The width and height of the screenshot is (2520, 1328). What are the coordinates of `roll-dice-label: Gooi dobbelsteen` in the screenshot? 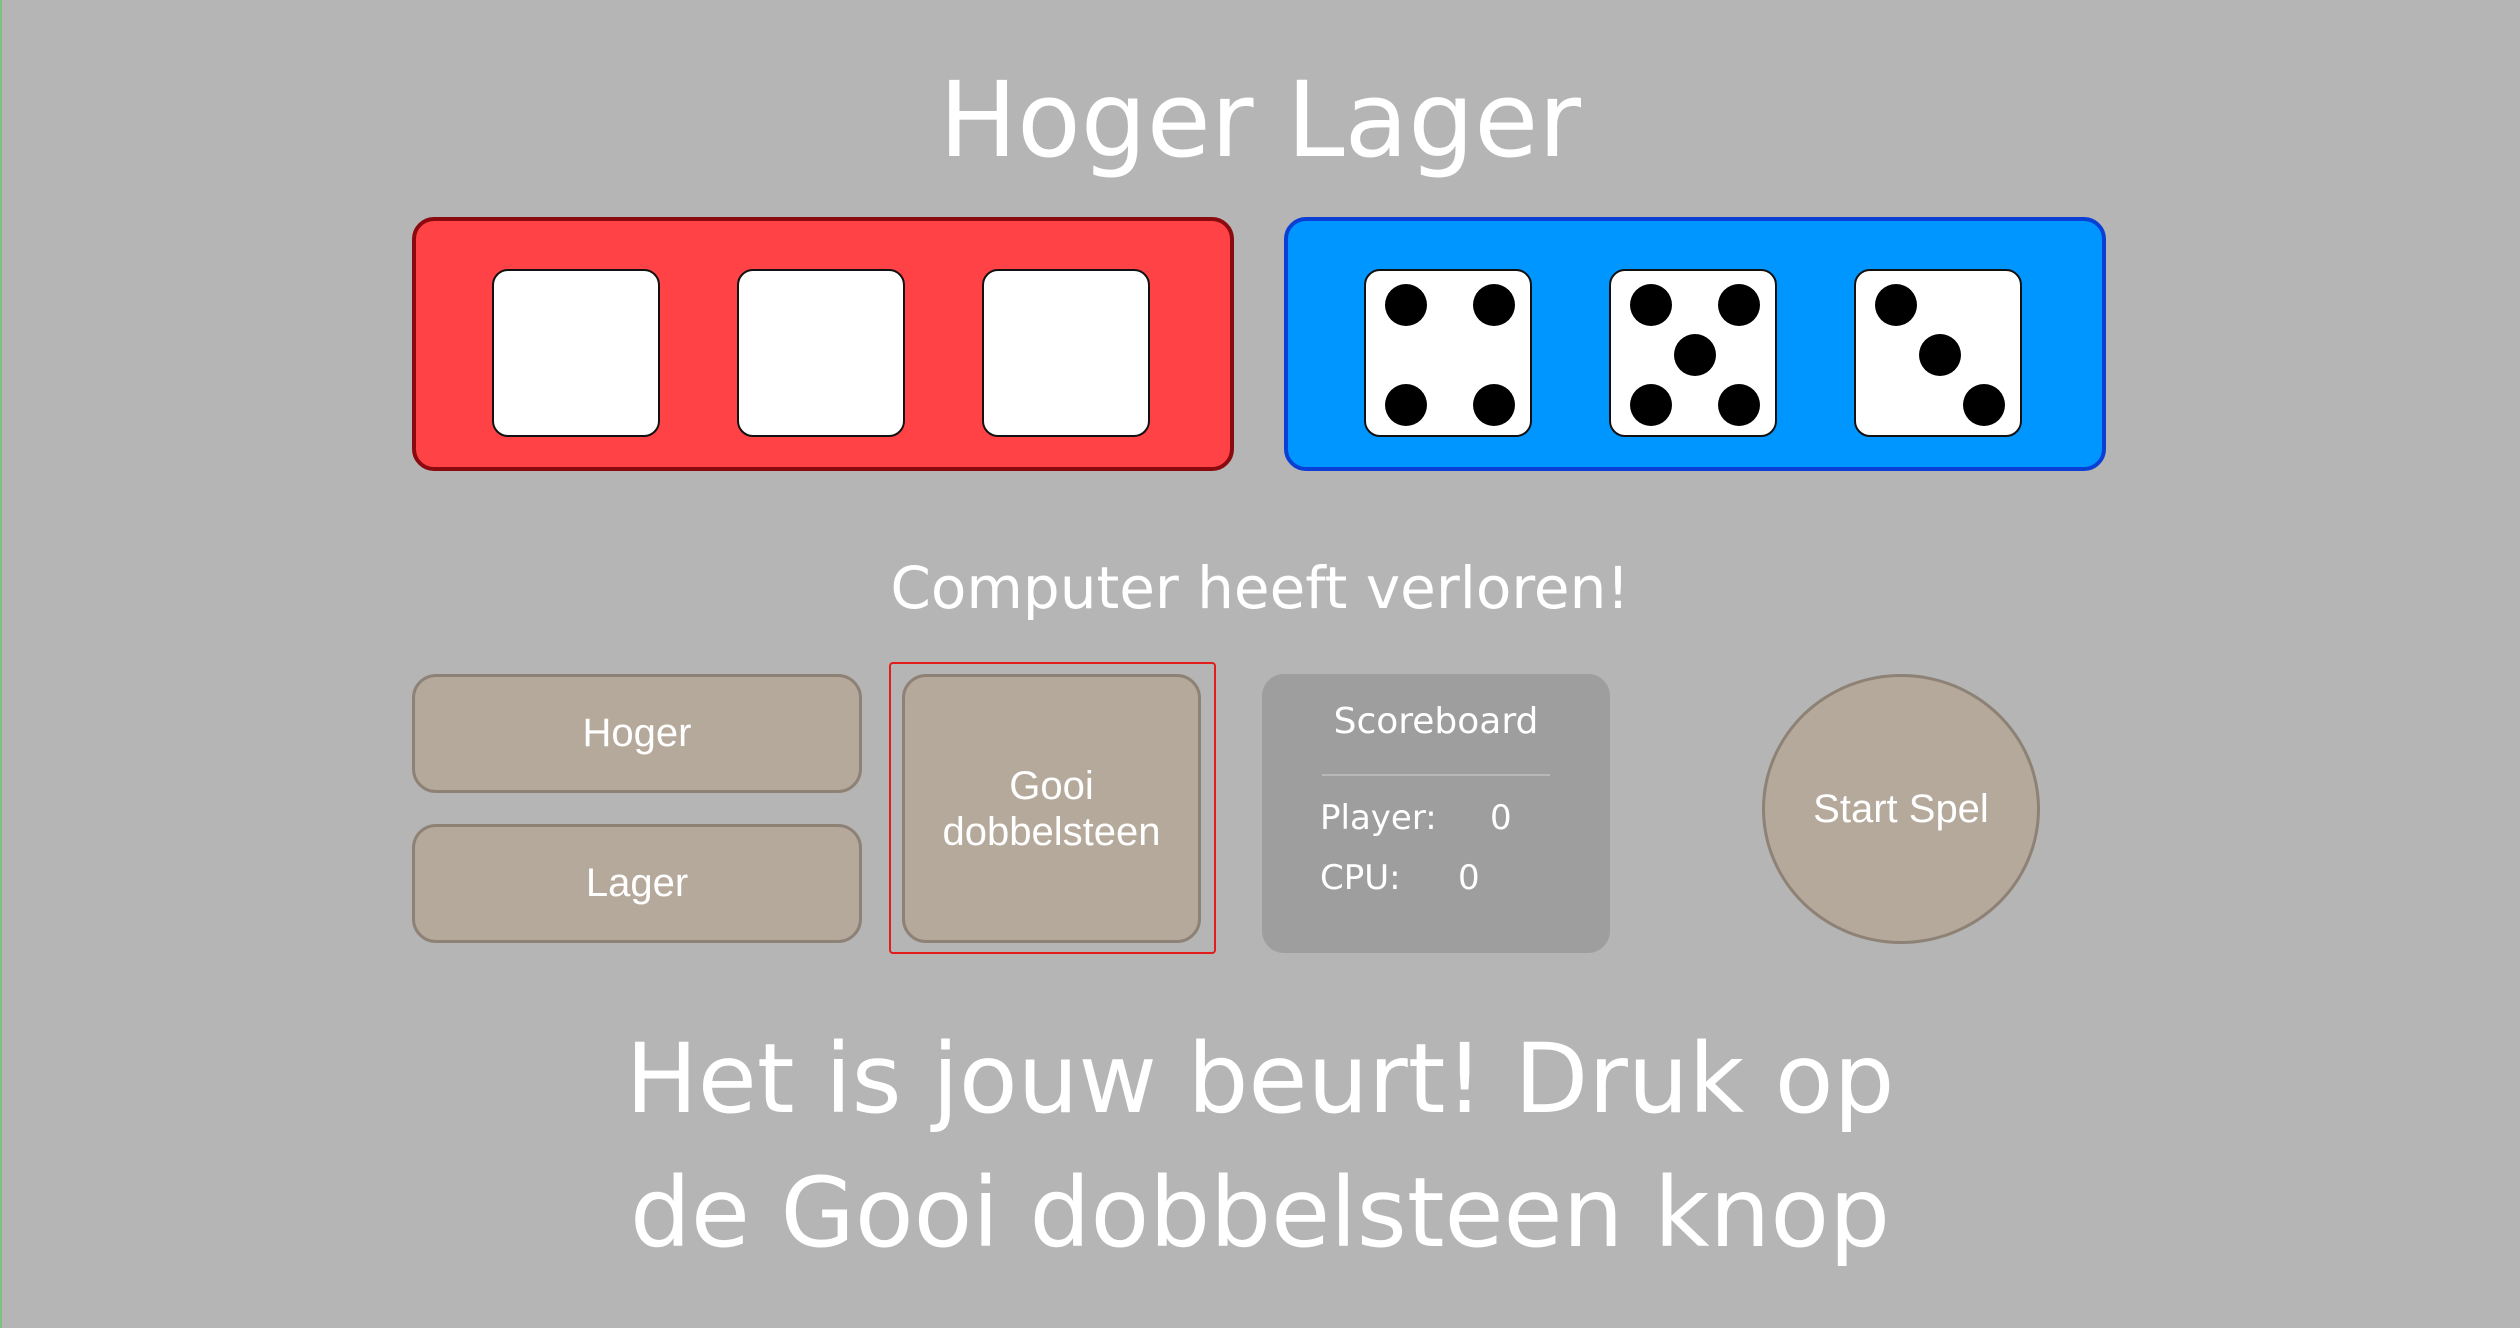 It's located at (1051, 808).